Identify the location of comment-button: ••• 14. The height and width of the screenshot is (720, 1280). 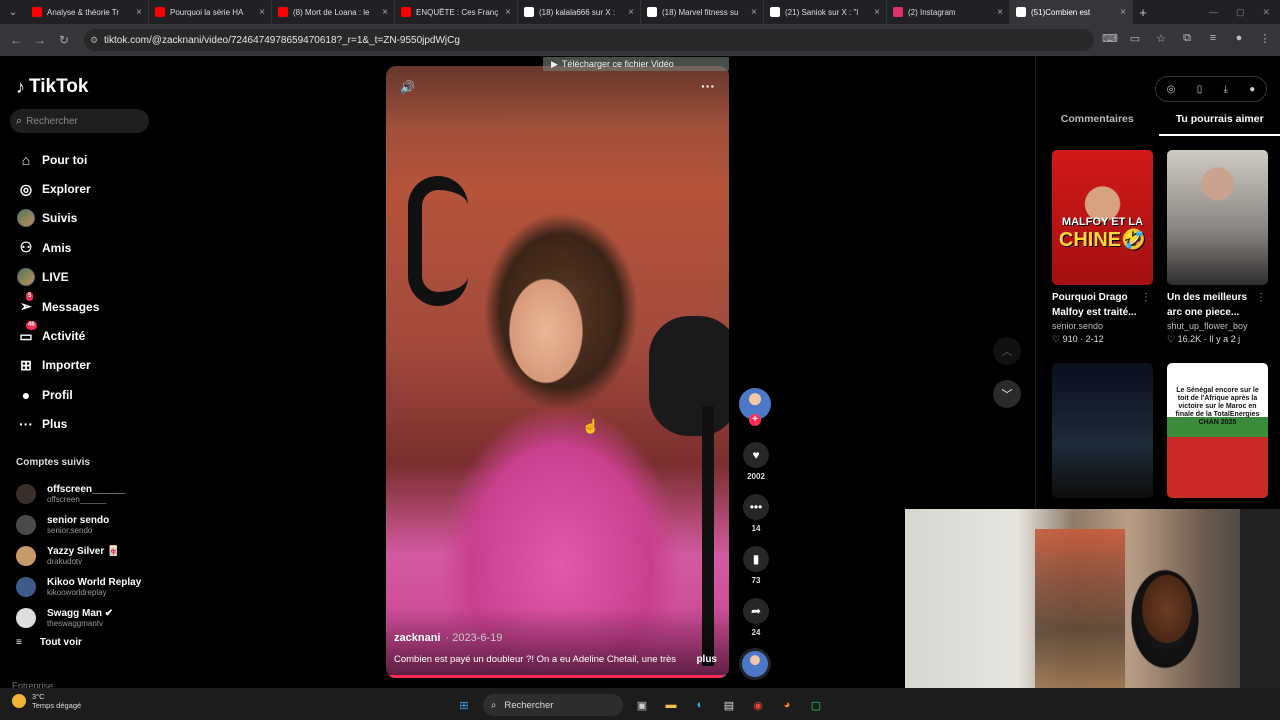
(756, 513).